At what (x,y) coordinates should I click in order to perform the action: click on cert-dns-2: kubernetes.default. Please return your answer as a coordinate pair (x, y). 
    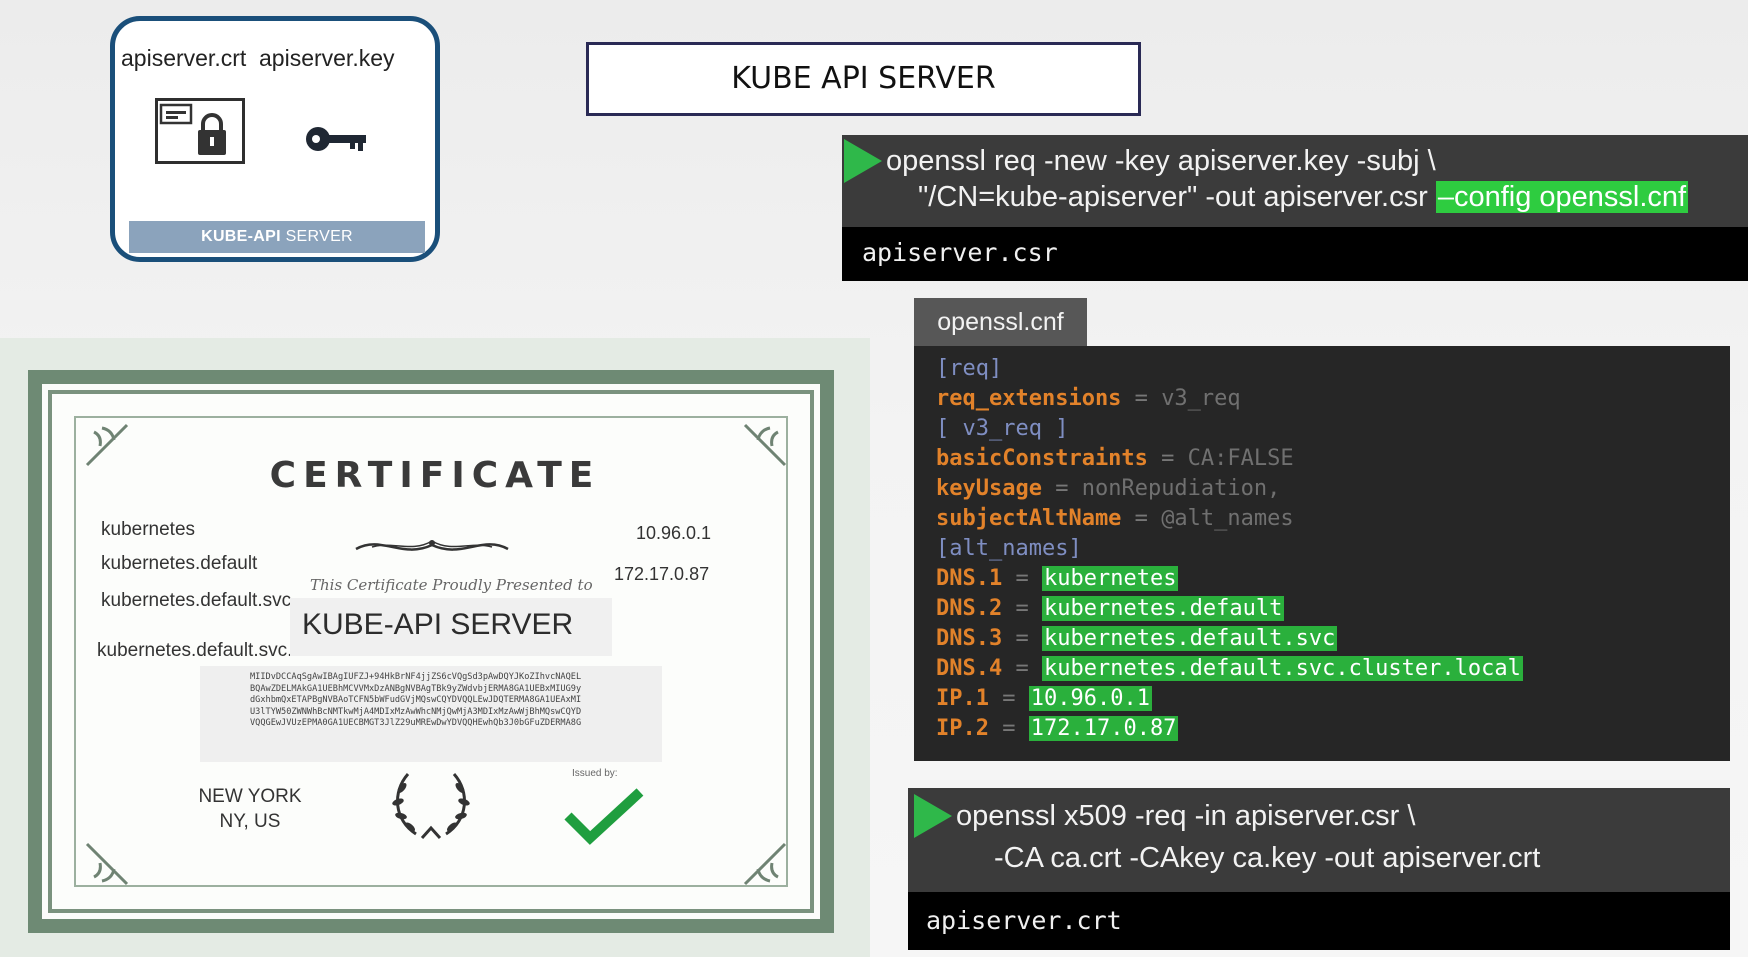
    Looking at the image, I should click on (179, 563).